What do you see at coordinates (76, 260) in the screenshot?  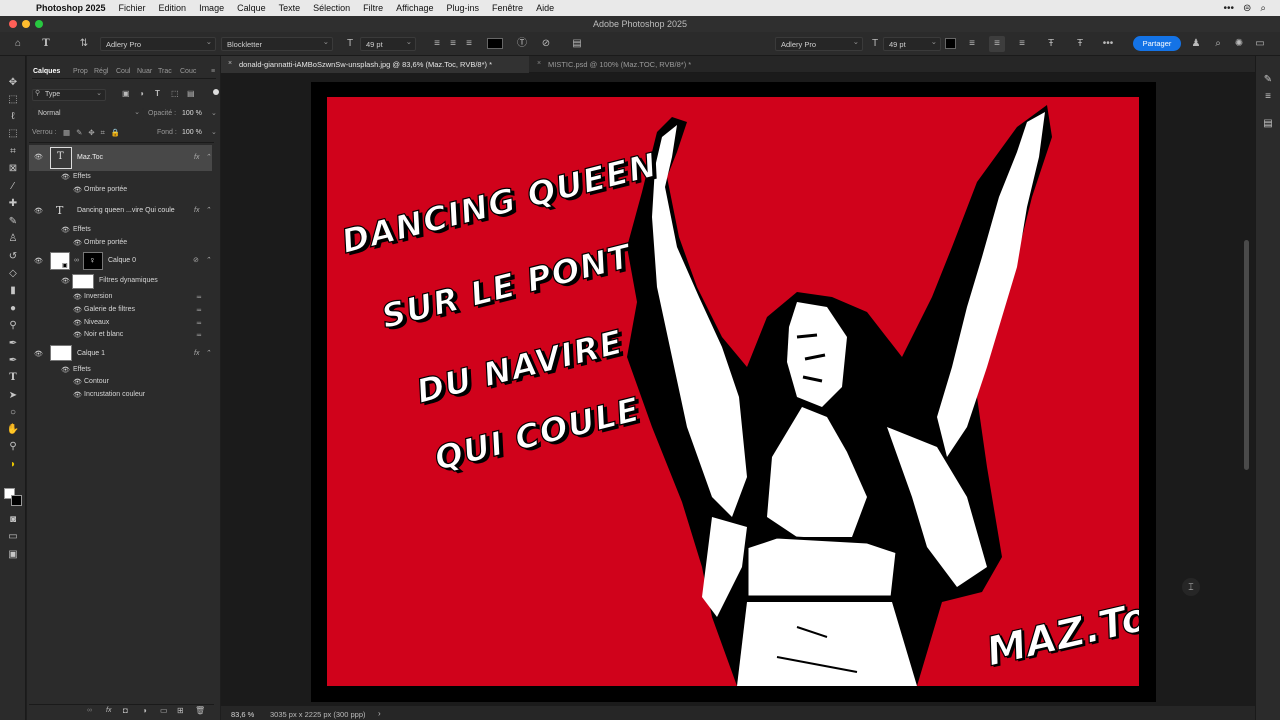 I see `link-icon: ∞` at bounding box center [76, 260].